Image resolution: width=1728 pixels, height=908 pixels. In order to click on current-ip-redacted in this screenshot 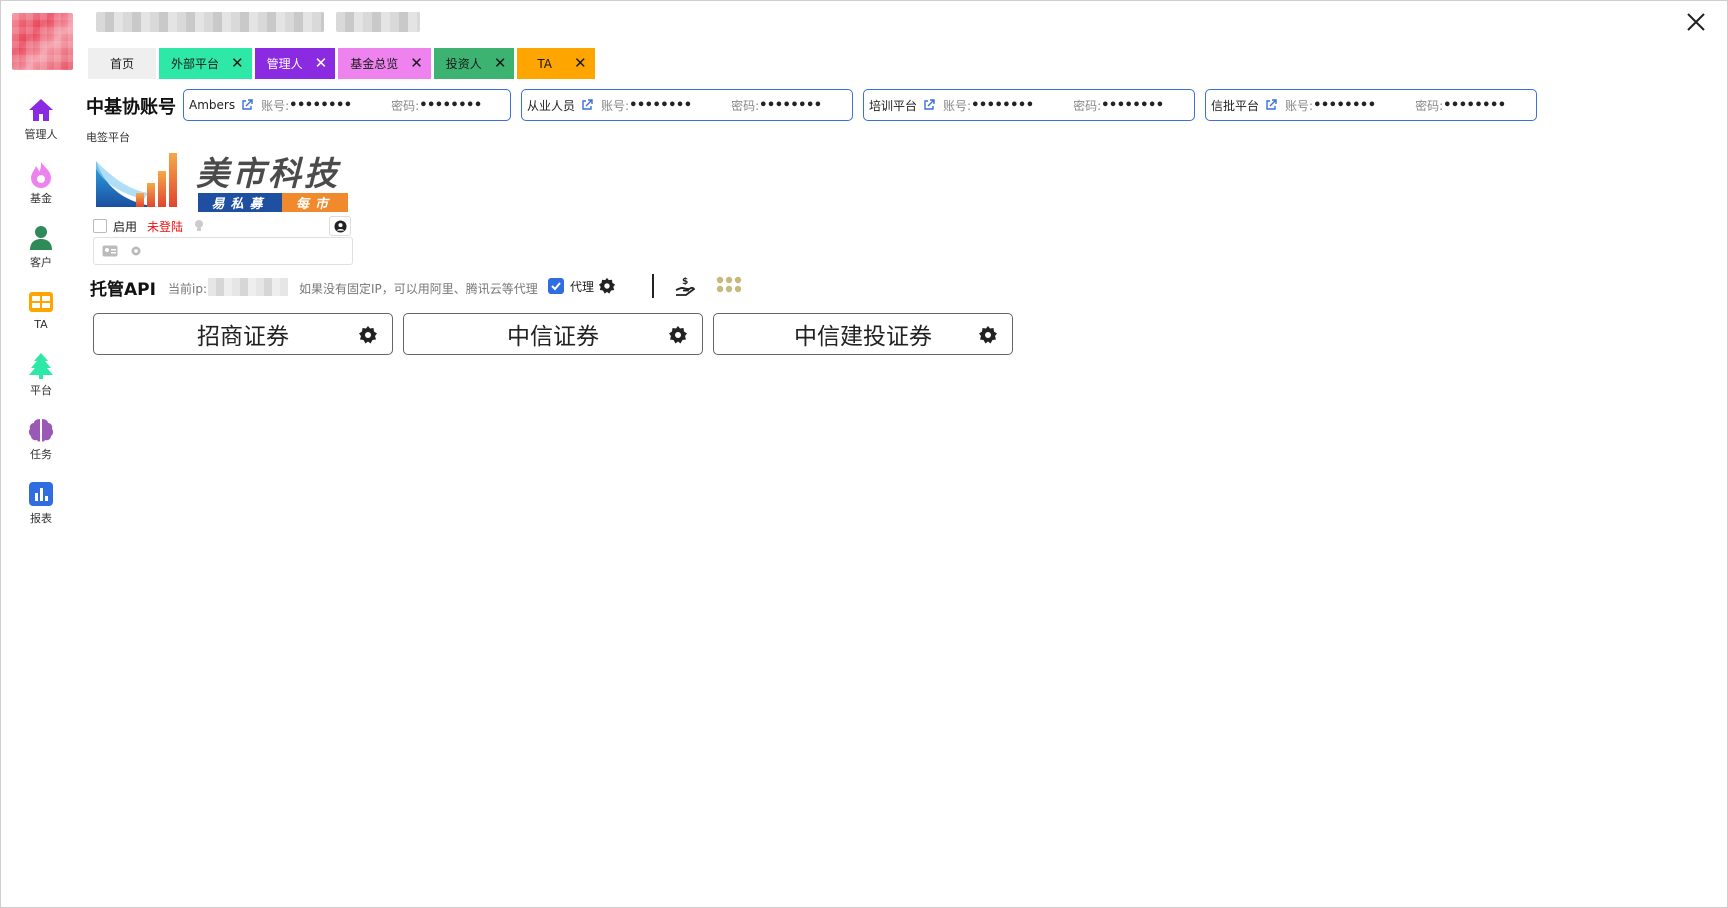, I will do `click(248, 287)`.